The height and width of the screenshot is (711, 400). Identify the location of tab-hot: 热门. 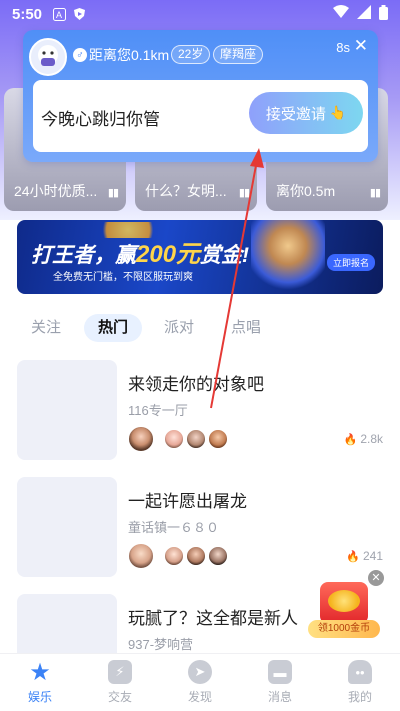
(113, 328).